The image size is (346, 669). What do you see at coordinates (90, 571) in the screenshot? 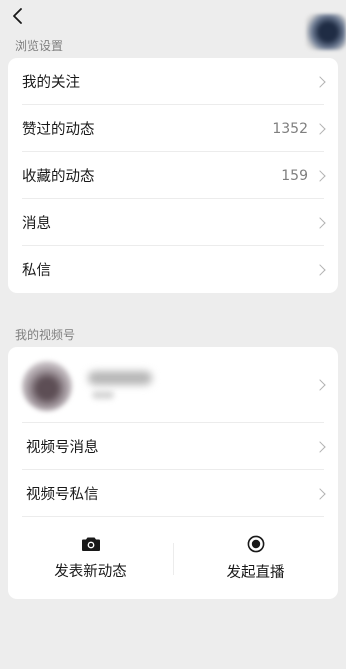
I see `post-new-moment-label: 发表新动态` at bounding box center [90, 571].